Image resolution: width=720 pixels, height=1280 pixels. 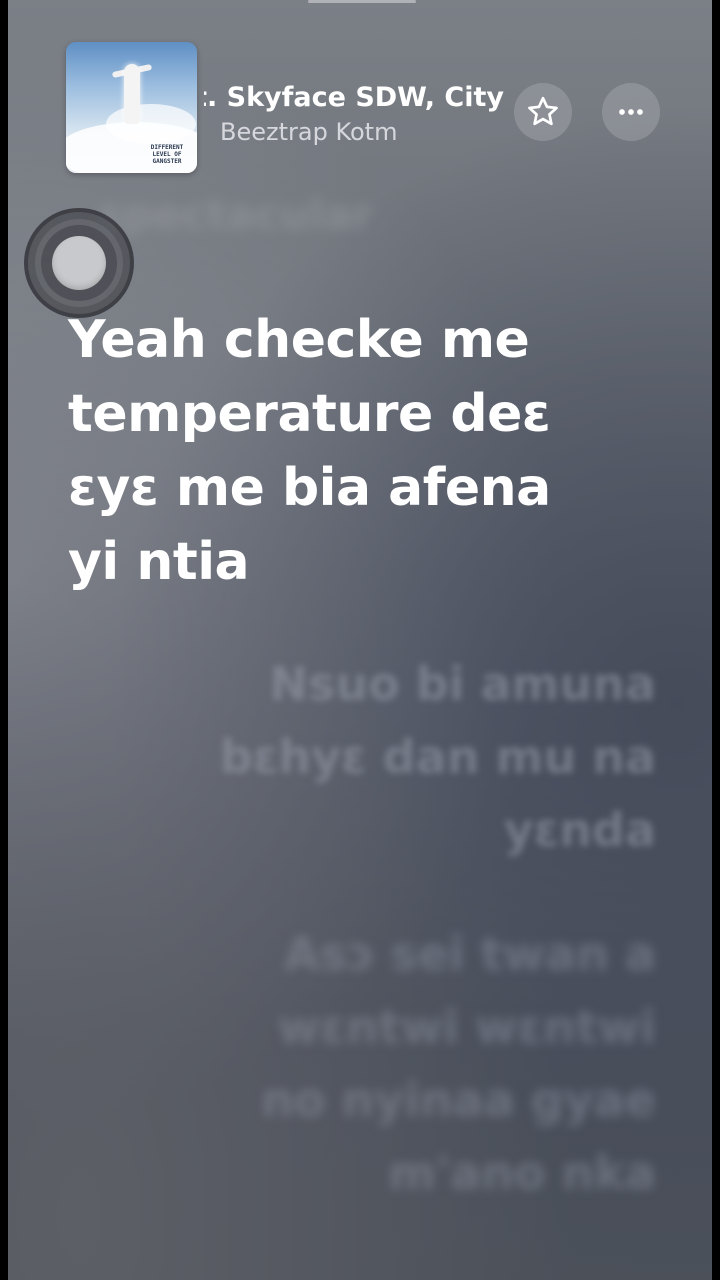 I want to click on upcoming-lyric-line: Asɔ sei twan a, so click(x=470, y=954).